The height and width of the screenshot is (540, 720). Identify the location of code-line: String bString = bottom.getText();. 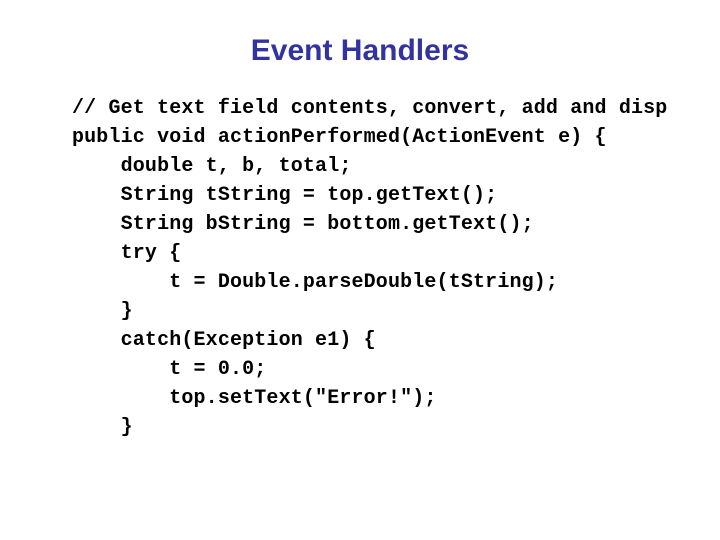
(303, 224).